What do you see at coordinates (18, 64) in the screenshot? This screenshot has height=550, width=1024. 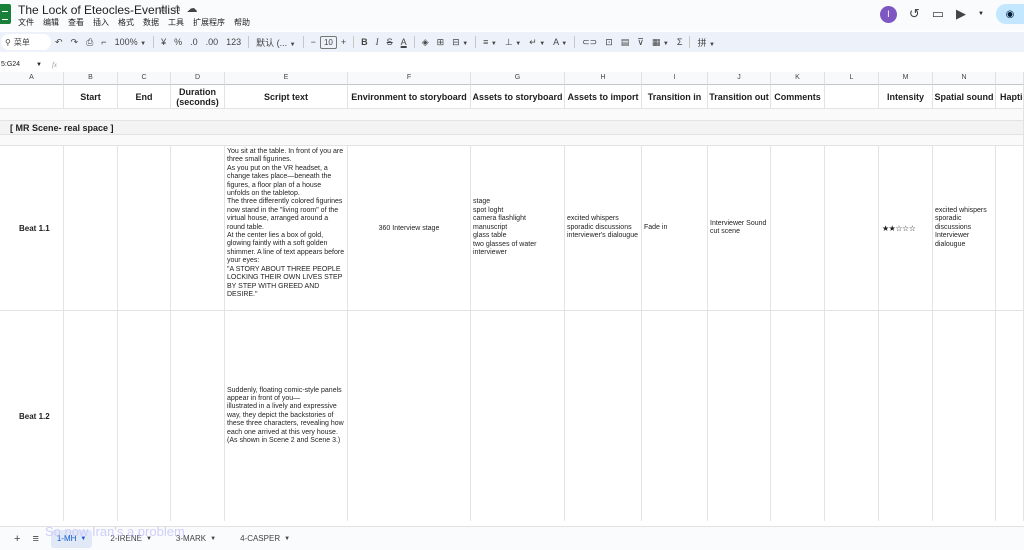 I see `name-box: 5:G24` at bounding box center [18, 64].